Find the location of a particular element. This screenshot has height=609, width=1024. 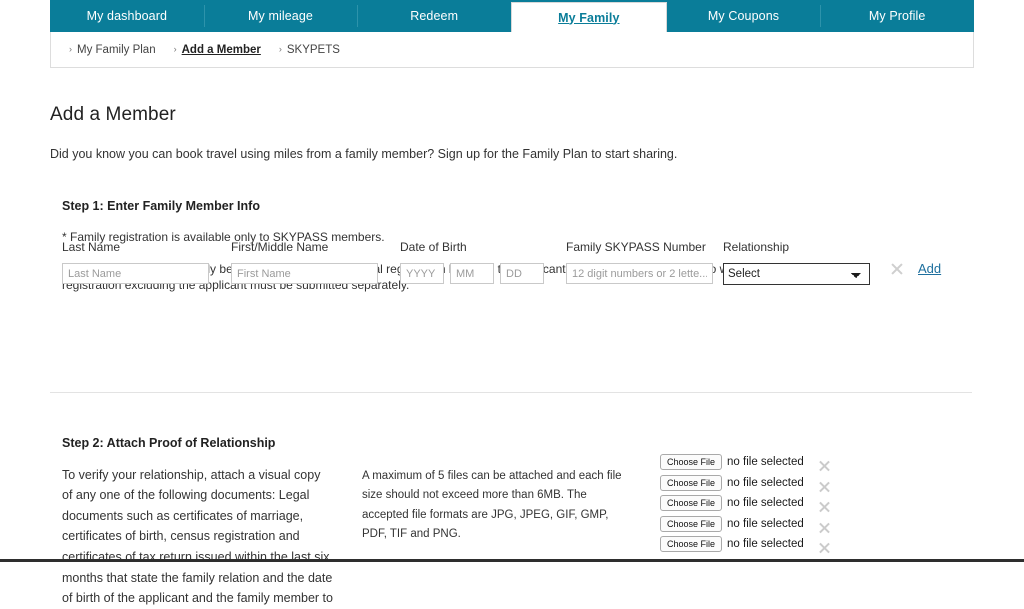

first-middle-name-label: First/Middle Name is located at coordinates (280, 247).